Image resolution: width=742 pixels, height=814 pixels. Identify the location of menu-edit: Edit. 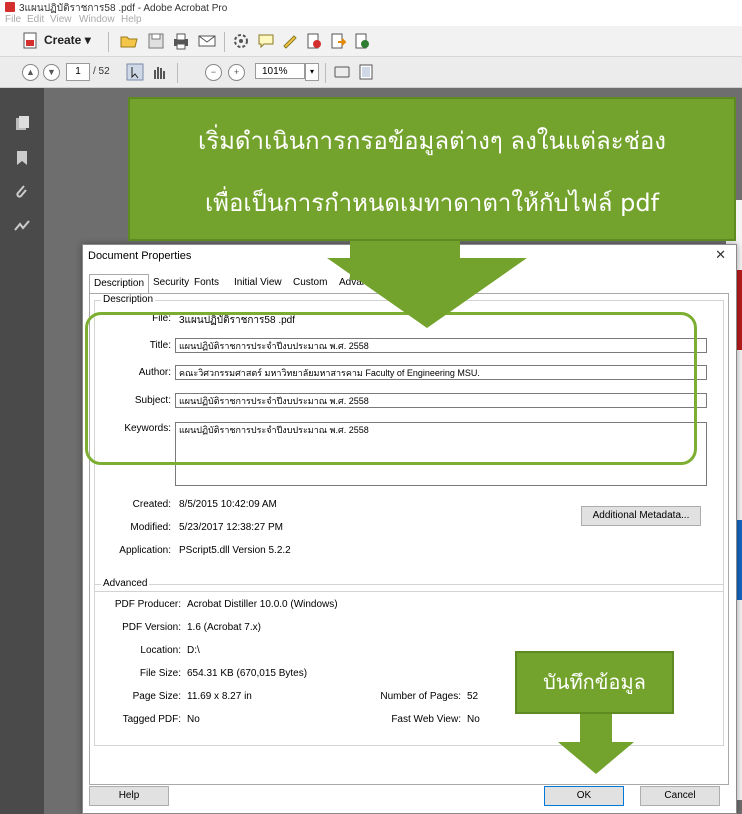
(35, 19).